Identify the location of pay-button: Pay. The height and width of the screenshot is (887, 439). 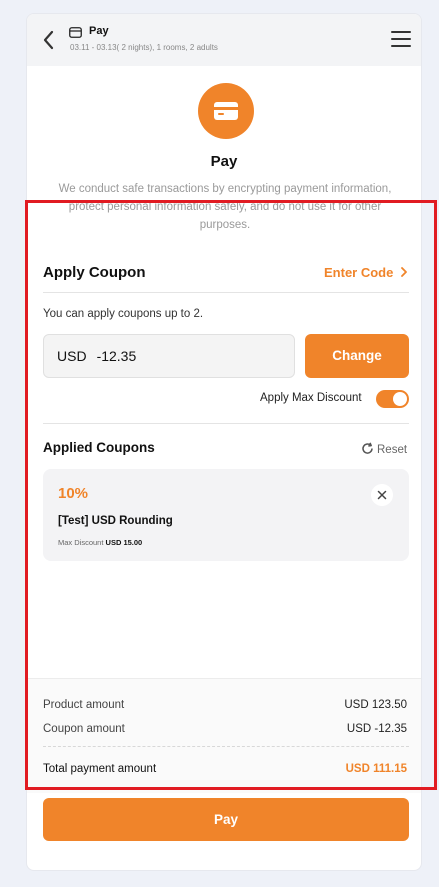
(226, 819).